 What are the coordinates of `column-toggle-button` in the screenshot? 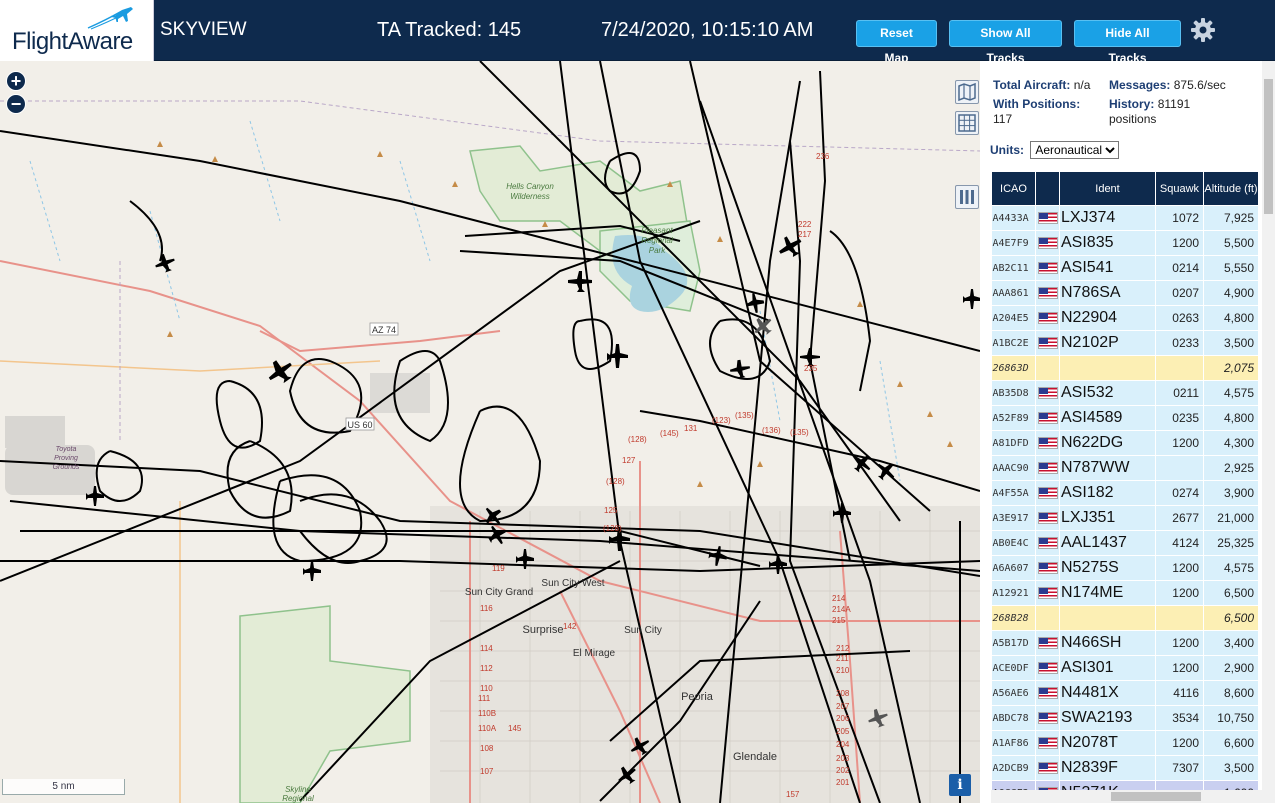 It's located at (967, 197).